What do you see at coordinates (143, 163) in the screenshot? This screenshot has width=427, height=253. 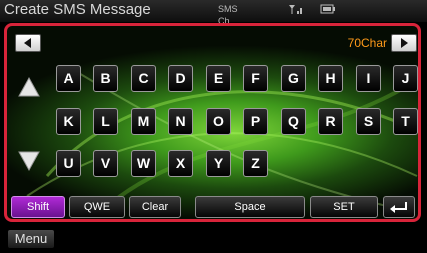 I see `key-w: W` at bounding box center [143, 163].